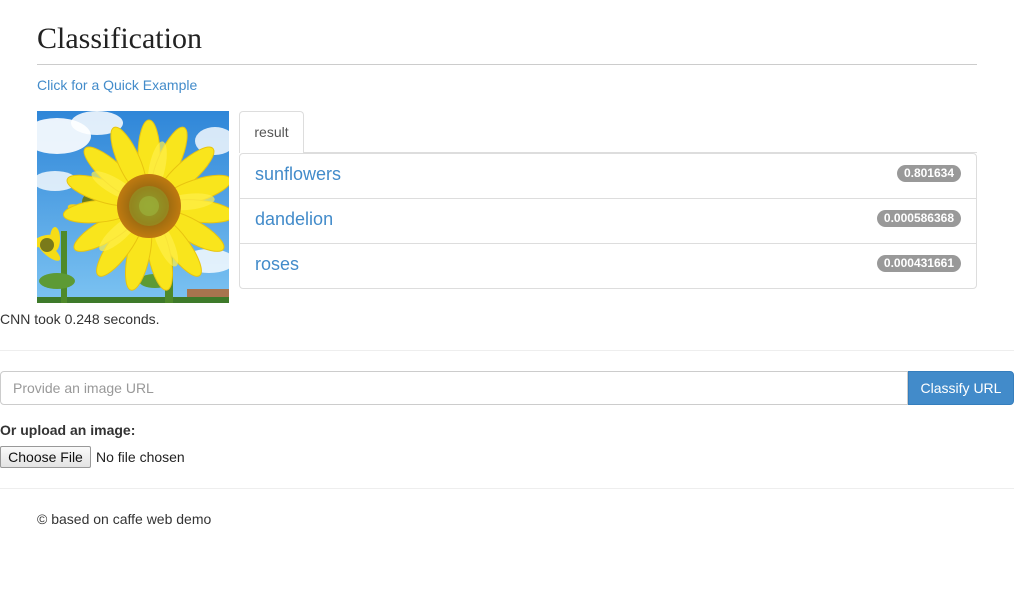 The height and width of the screenshot is (613, 1014). What do you see at coordinates (298, 174) in the screenshot?
I see `result-label: sunflowers` at bounding box center [298, 174].